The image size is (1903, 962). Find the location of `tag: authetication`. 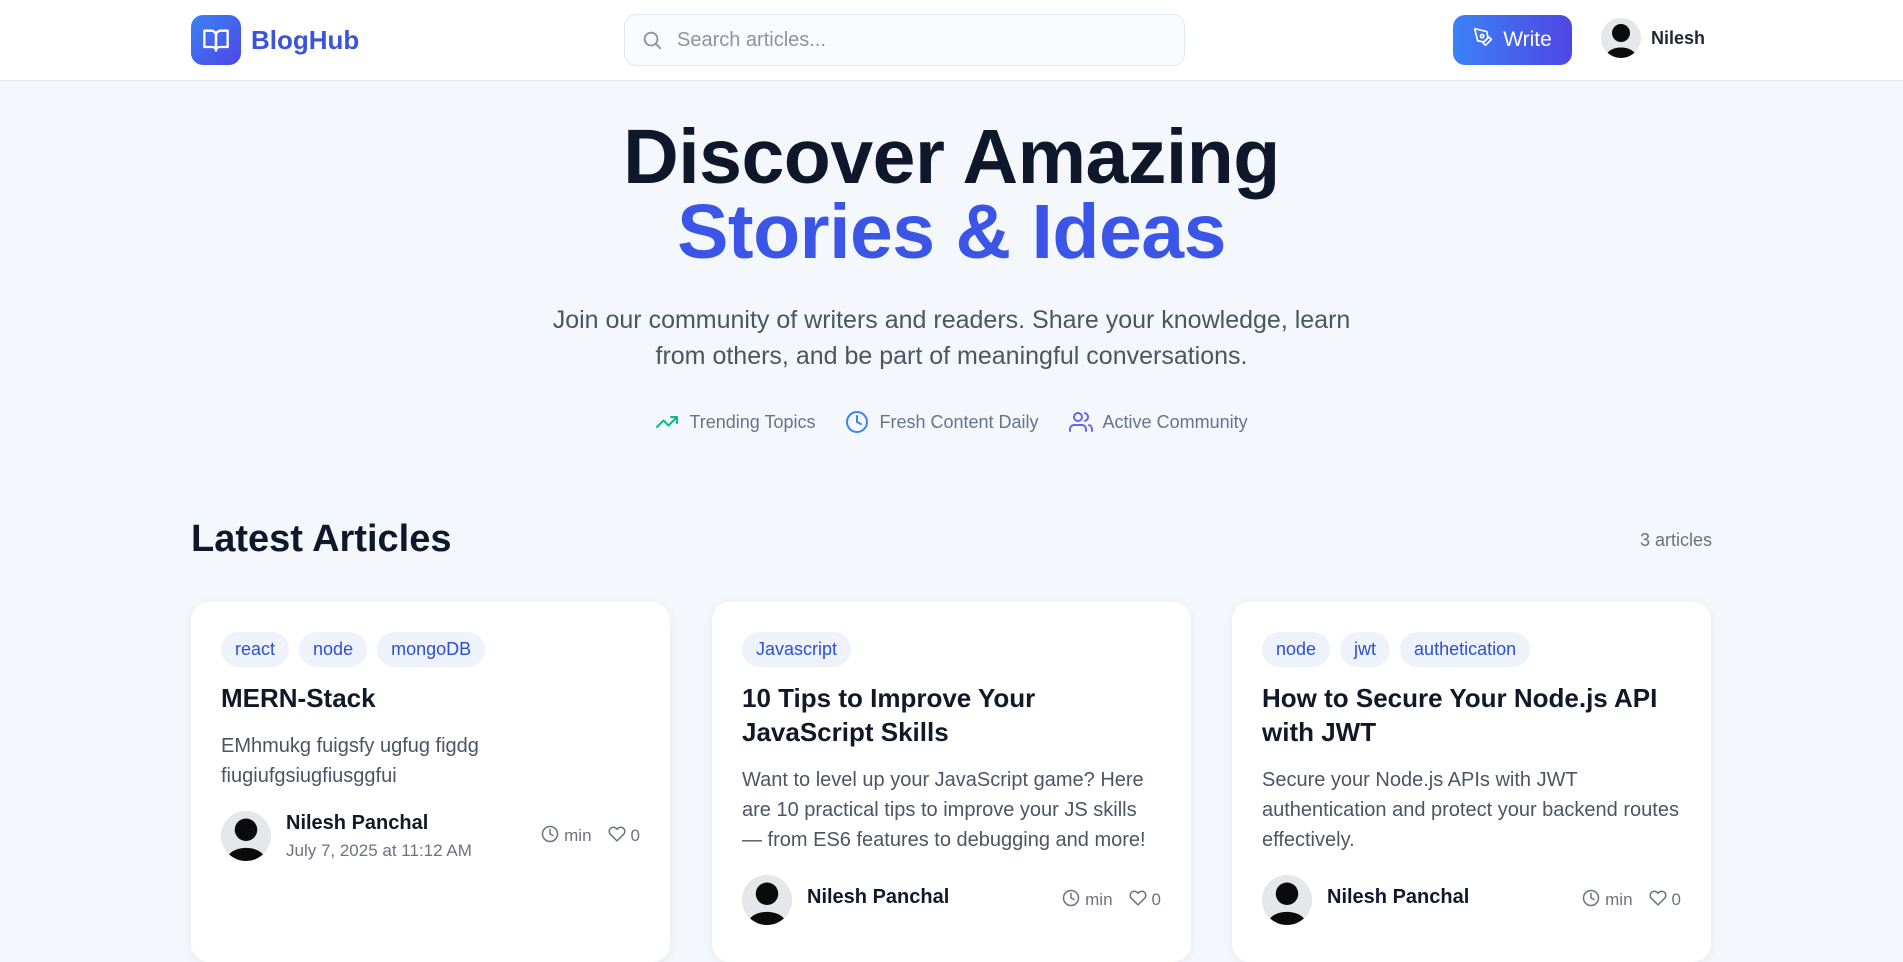

tag: authetication is located at coordinates (1465, 649).